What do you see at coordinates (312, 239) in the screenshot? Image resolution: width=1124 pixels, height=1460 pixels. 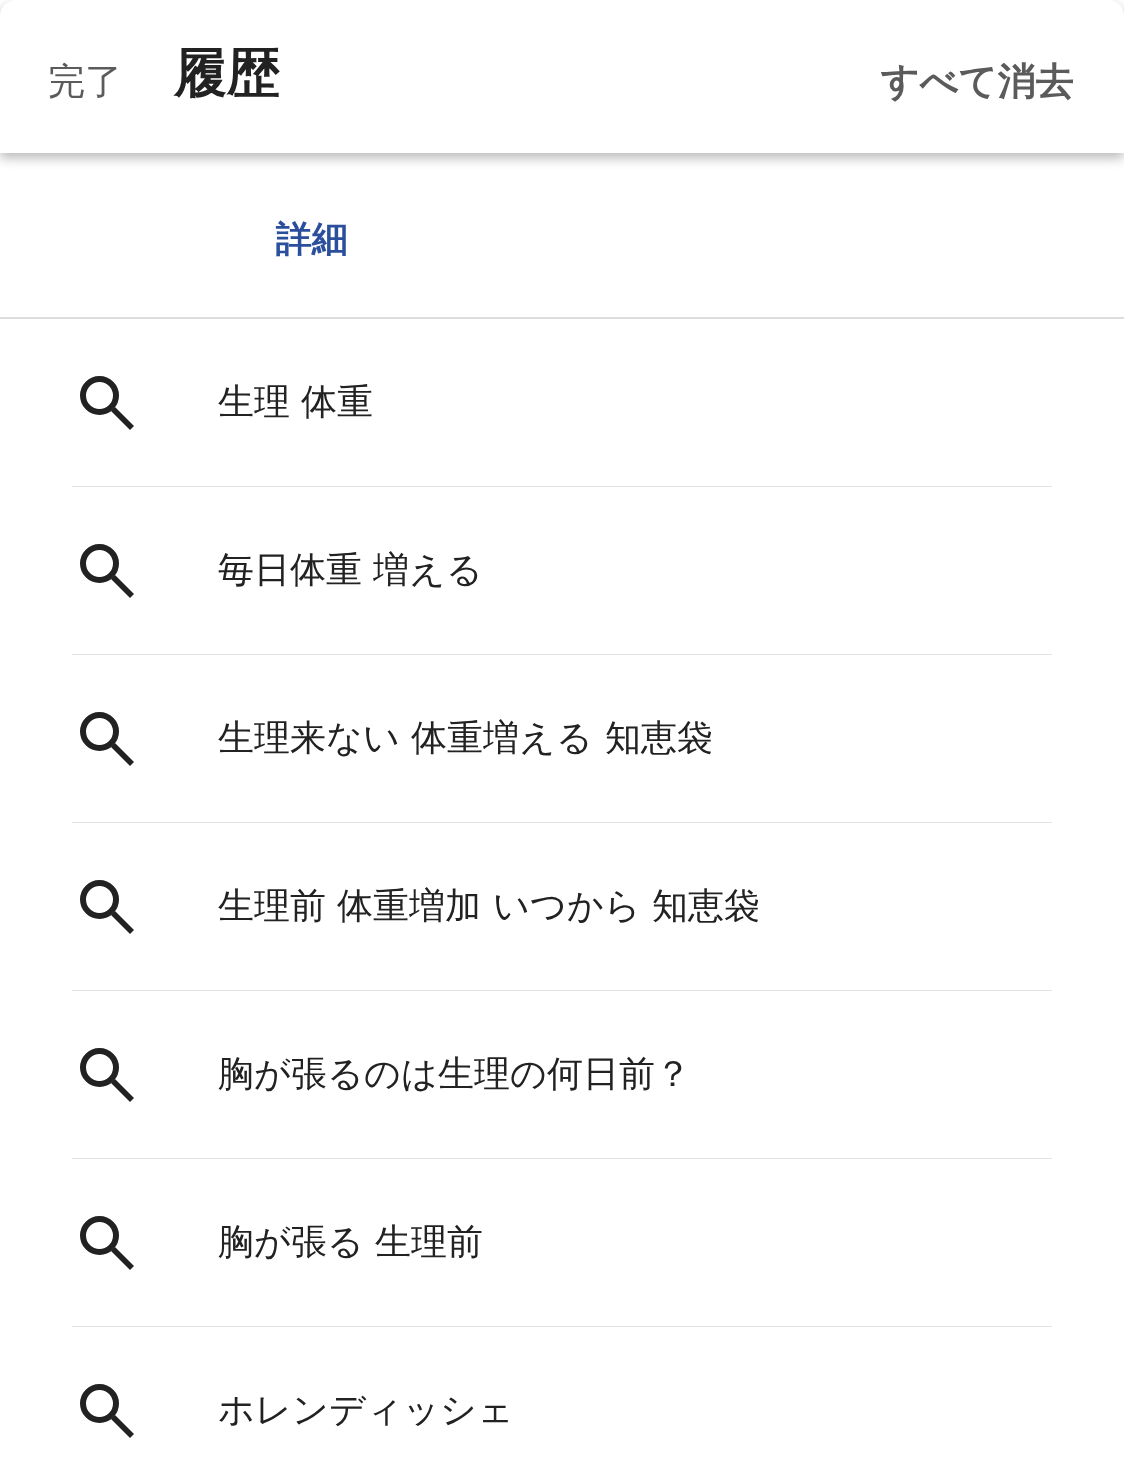 I see `details-link: 詳細` at bounding box center [312, 239].